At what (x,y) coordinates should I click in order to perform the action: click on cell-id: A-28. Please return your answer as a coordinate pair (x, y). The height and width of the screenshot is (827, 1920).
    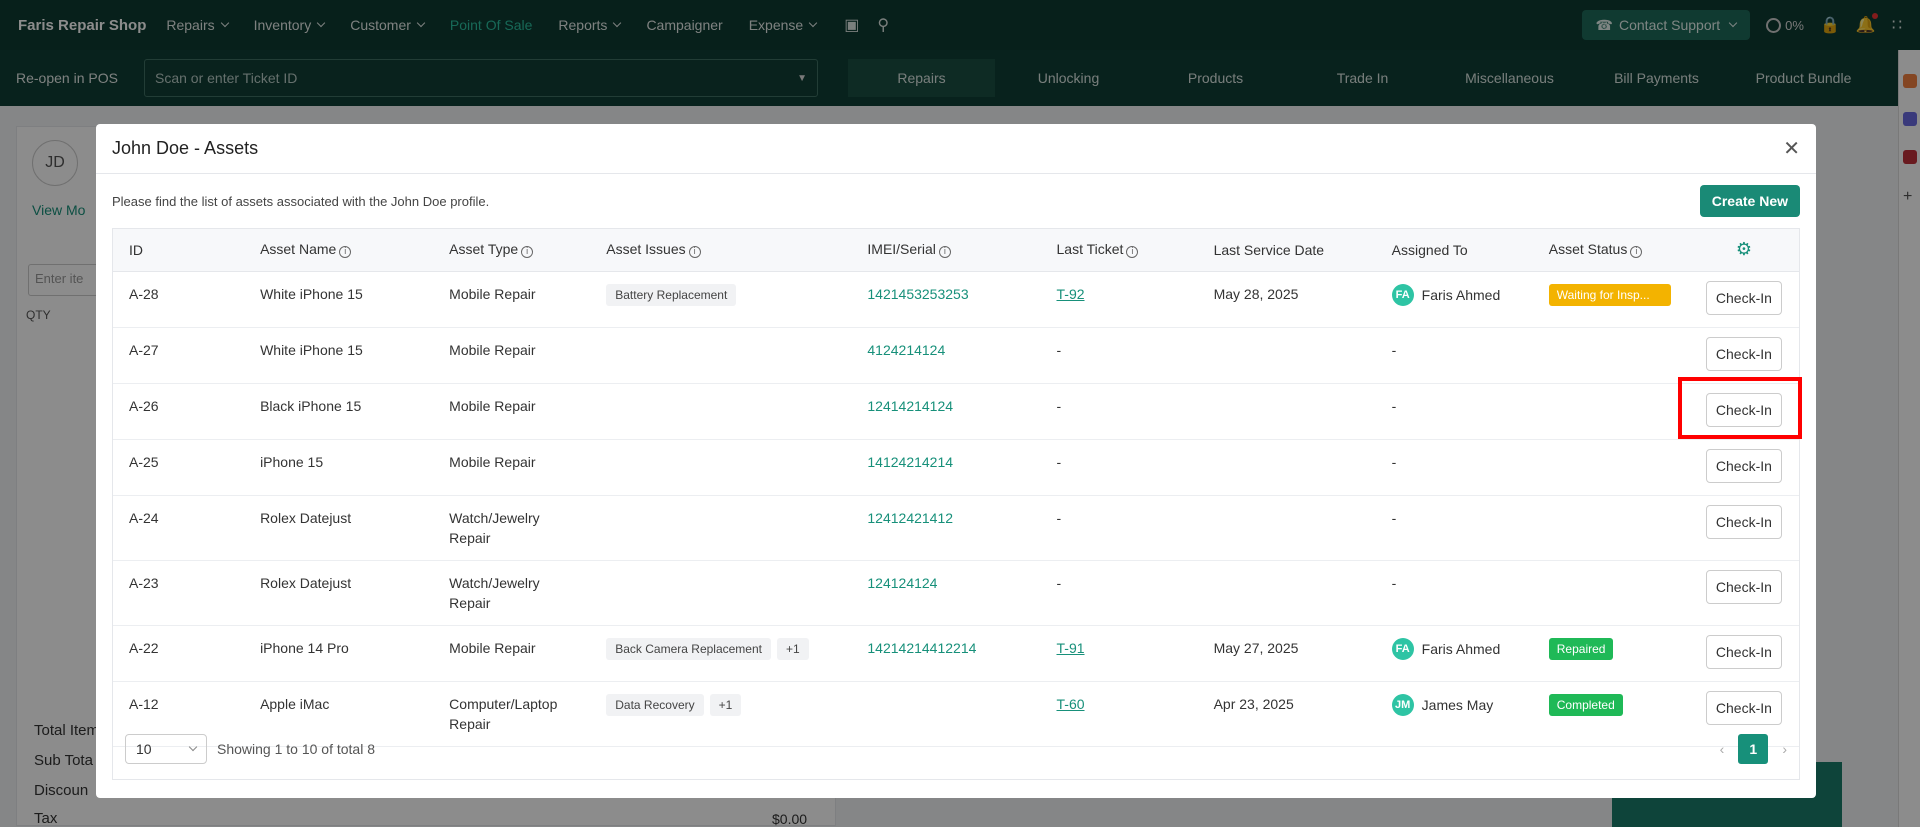
    Looking at the image, I should click on (179, 299).